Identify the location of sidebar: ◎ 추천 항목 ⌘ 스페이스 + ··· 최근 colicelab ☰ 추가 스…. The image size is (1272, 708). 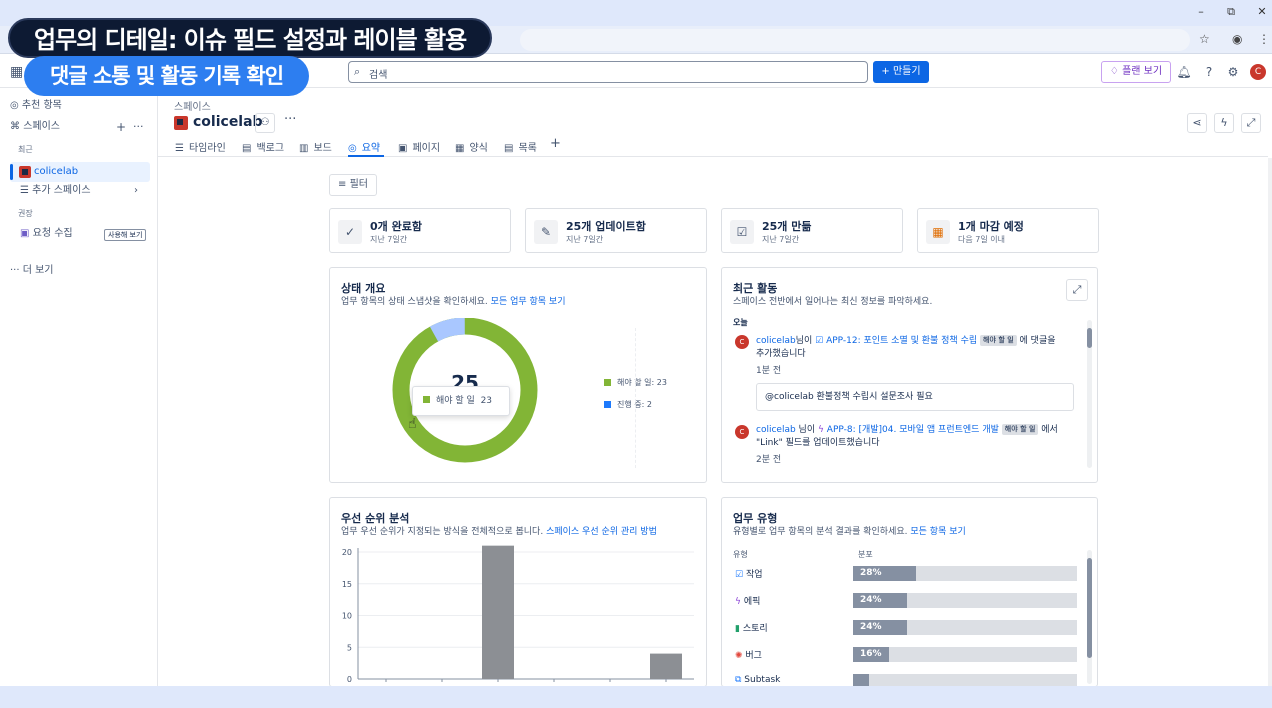
(79, 387).